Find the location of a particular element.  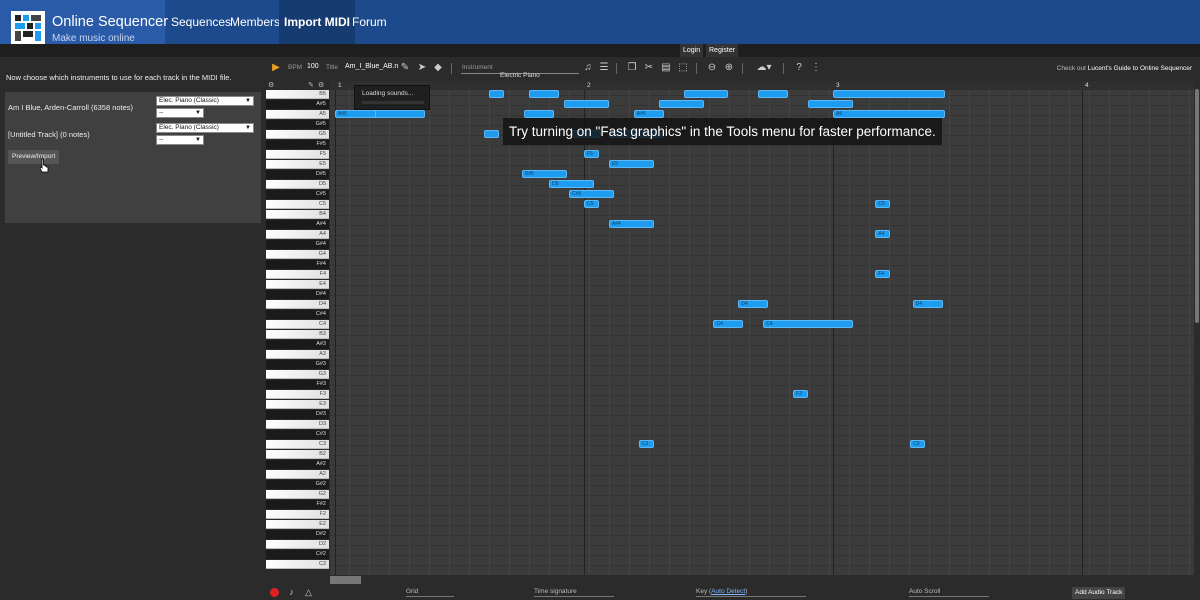

piano-key: F#4 is located at coordinates (297, 264).